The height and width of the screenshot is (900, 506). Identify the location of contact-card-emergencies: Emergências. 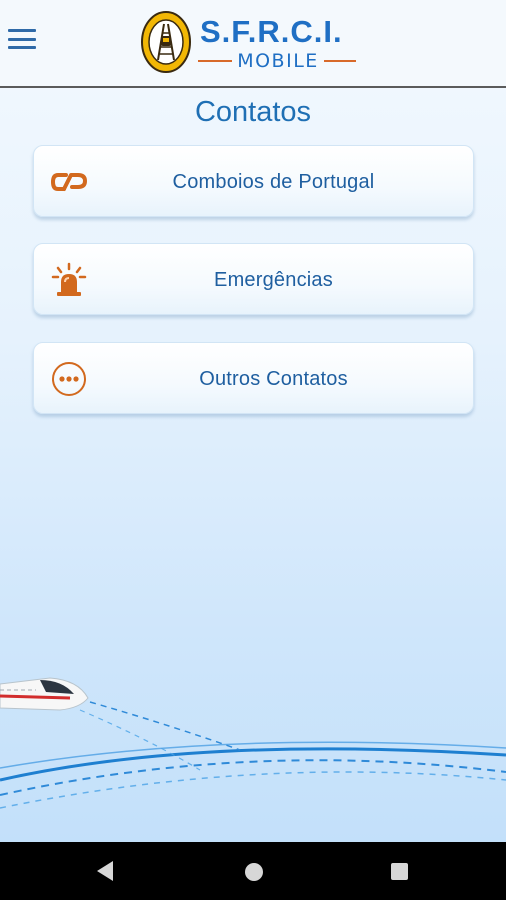
(253, 279).